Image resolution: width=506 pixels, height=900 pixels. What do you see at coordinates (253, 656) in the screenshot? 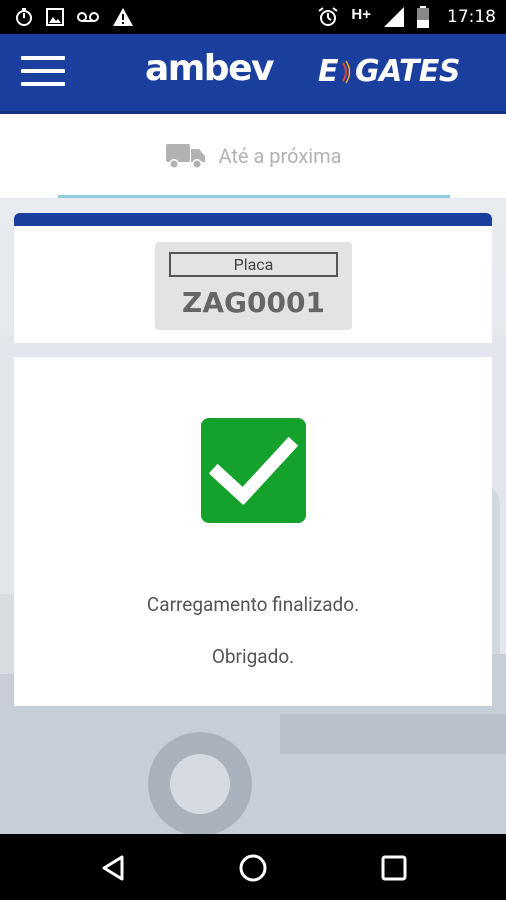
I see `thanks-message: Obrigado.` at bounding box center [253, 656].